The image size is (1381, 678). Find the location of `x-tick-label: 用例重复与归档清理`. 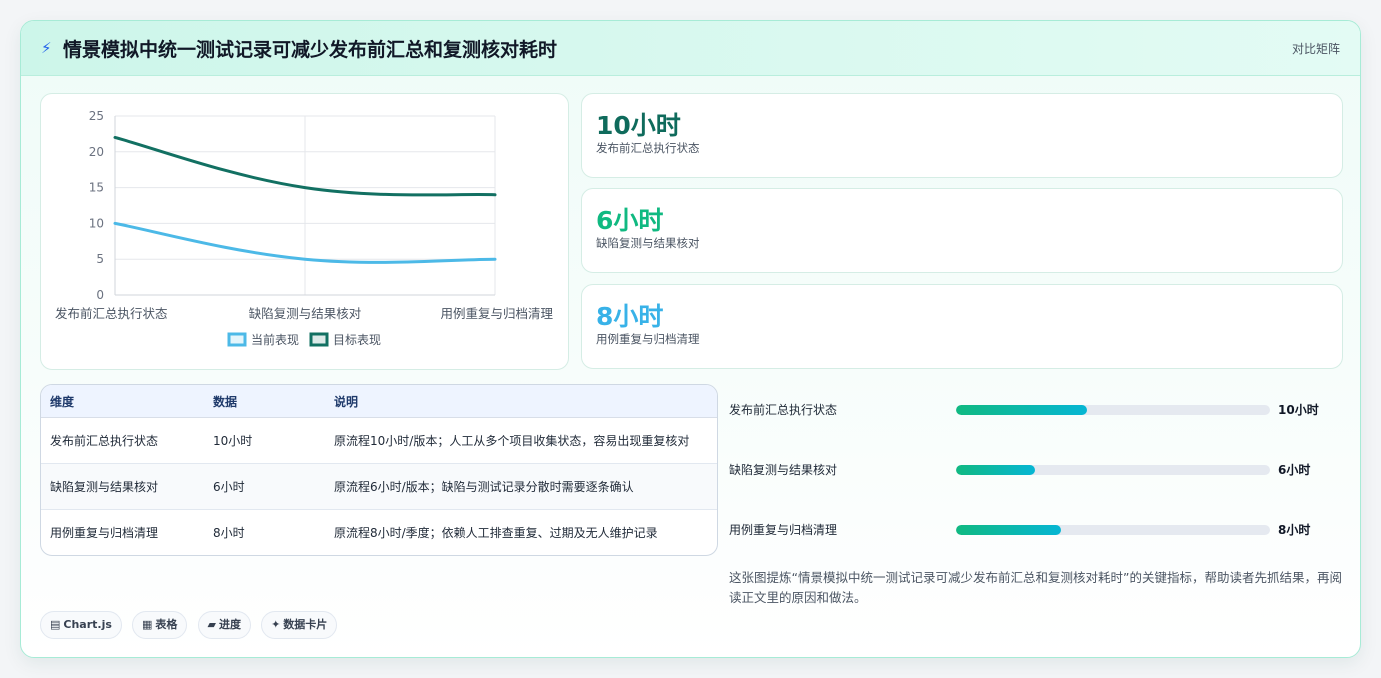

x-tick-label: 用例重复与归档清理 is located at coordinates (496, 313).